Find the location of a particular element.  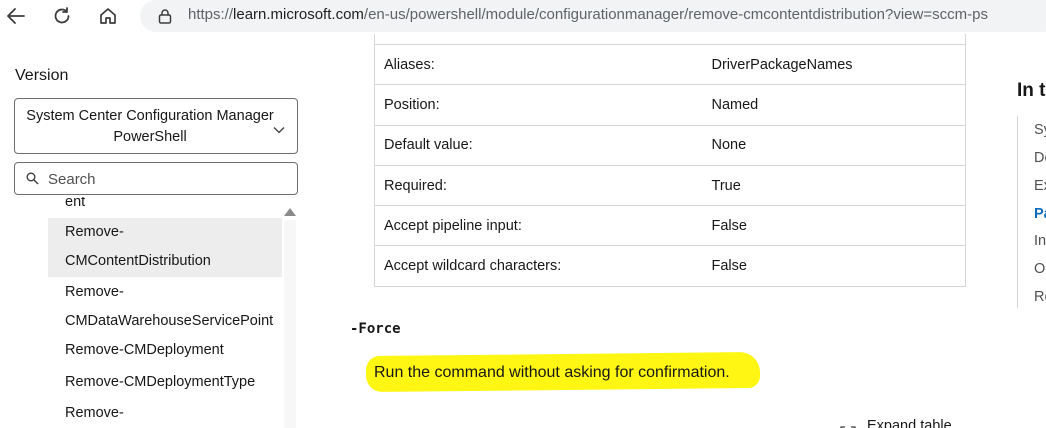

toc-item-remove-cmdeploymenttype: Remove-CMDeploymentType is located at coordinates (165, 382).